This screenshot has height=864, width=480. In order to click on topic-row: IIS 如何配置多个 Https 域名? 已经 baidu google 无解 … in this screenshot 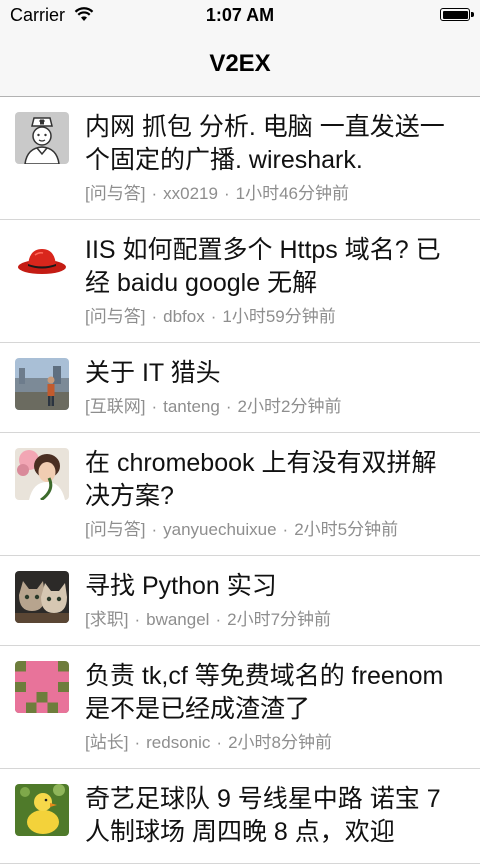, I will do `click(240, 281)`.